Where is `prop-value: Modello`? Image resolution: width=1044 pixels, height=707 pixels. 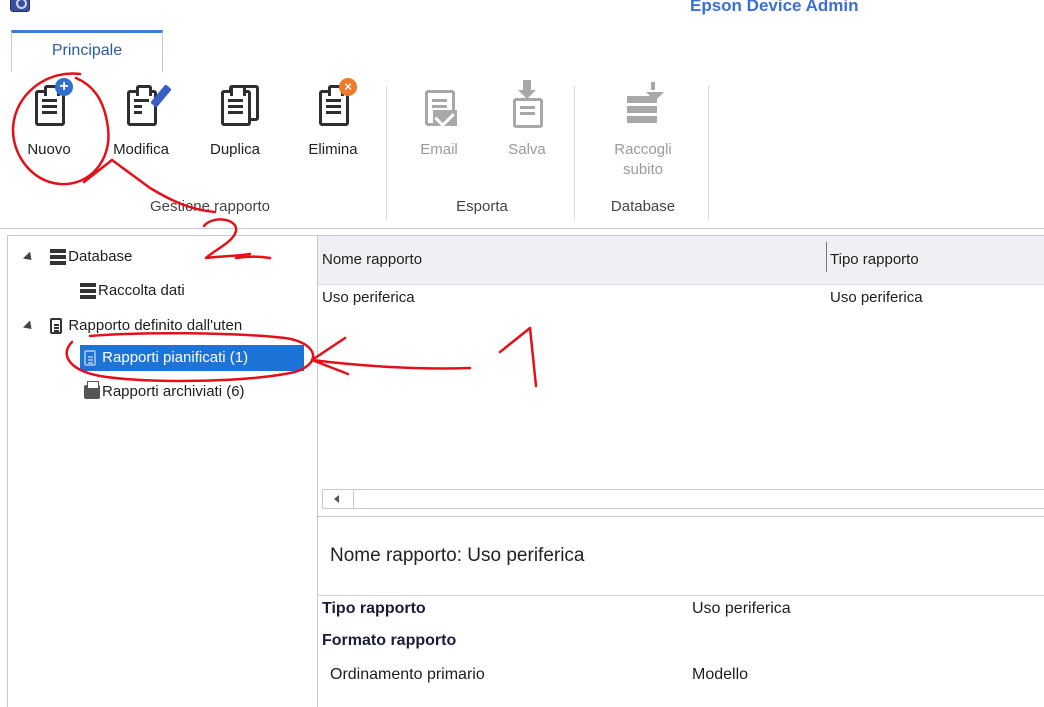 prop-value: Modello is located at coordinates (720, 674).